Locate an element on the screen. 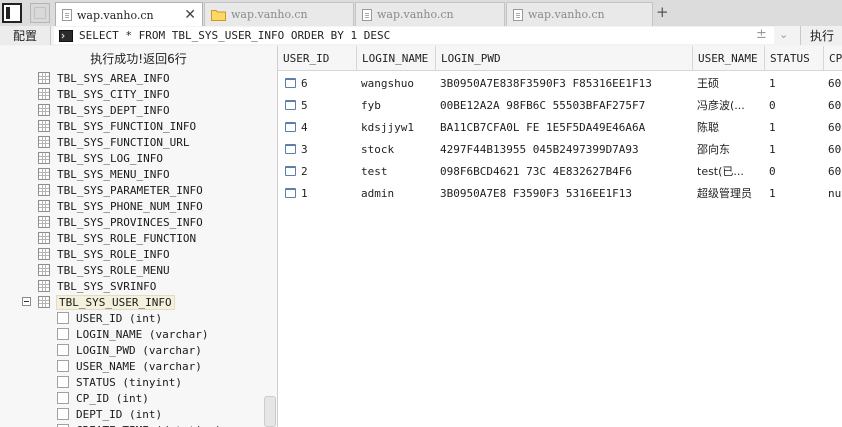 The height and width of the screenshot is (427, 842). column-node: CREATE_TIME (datetime) is located at coordinates (139, 424).